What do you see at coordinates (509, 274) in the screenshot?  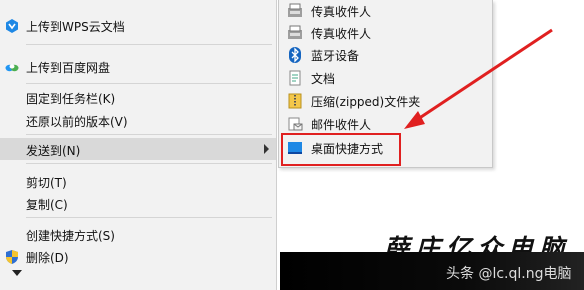 I see `watermark-text: 头条 @lc.ql.ng电脑` at bounding box center [509, 274].